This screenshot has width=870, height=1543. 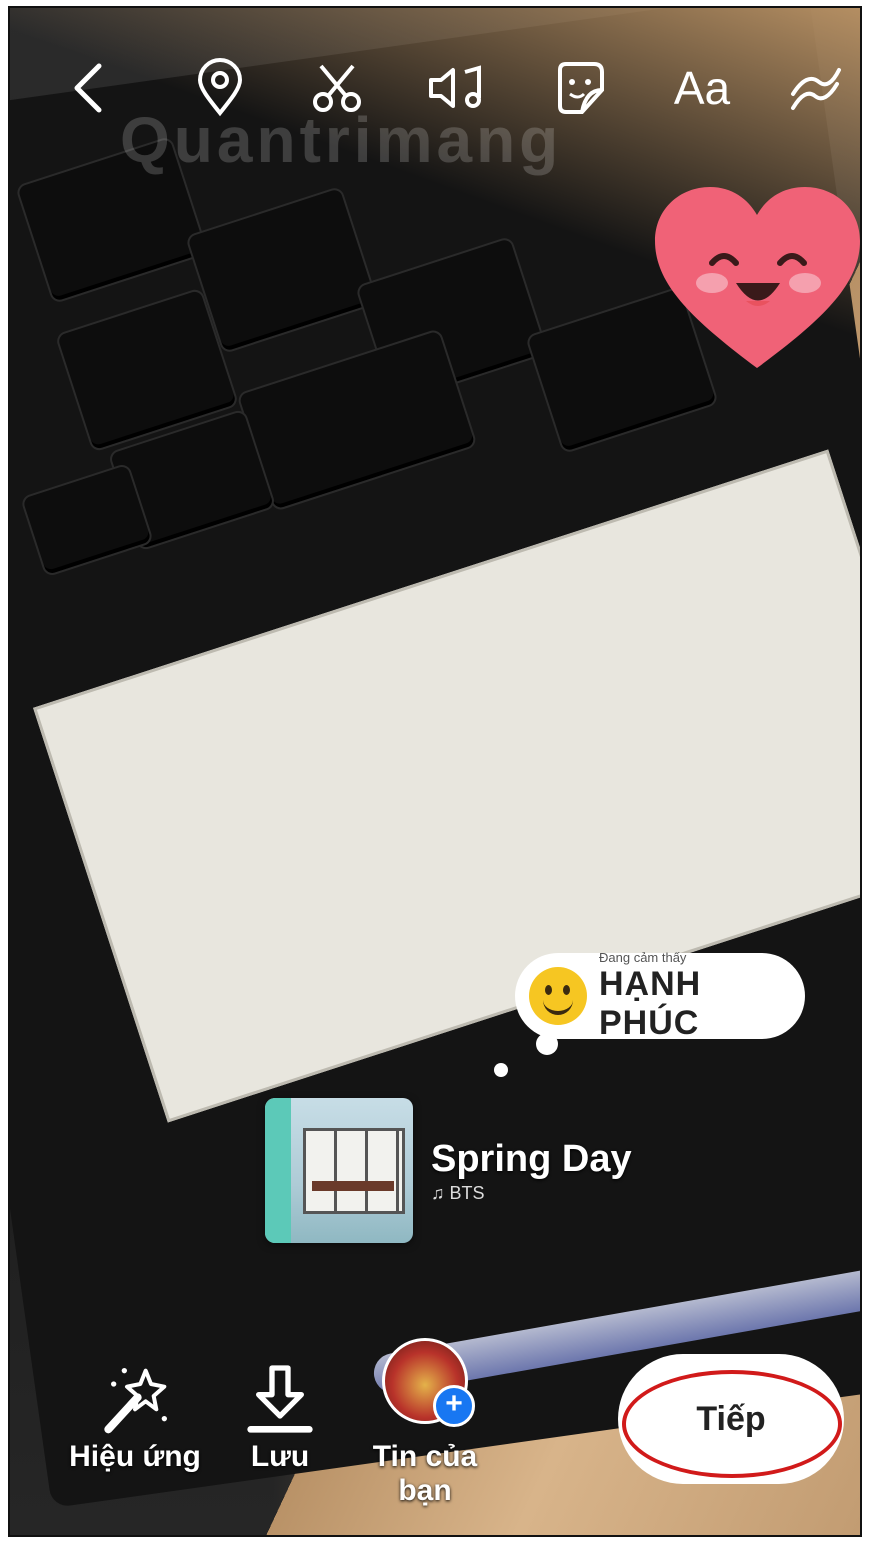 I want to click on music-sticker: Spring Day ♫ BTS, so click(x=448, y=1170).